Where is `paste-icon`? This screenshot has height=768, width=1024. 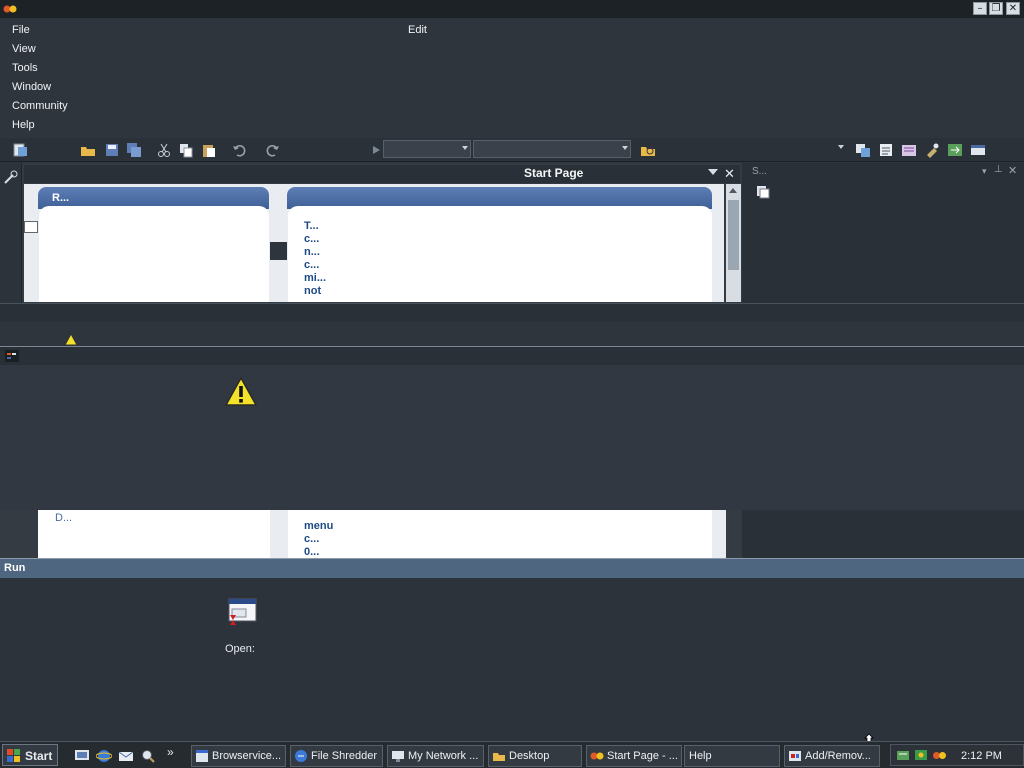
paste-icon is located at coordinates (209, 150).